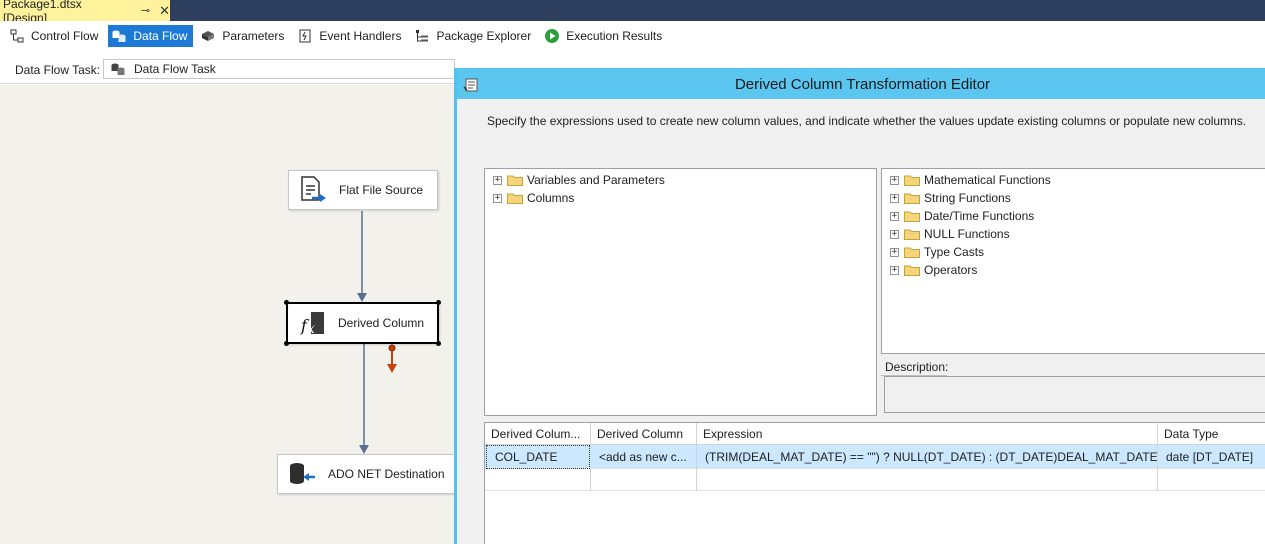  Describe the element at coordinates (313, 190) in the screenshot. I see `flat-file-source-icon` at that location.